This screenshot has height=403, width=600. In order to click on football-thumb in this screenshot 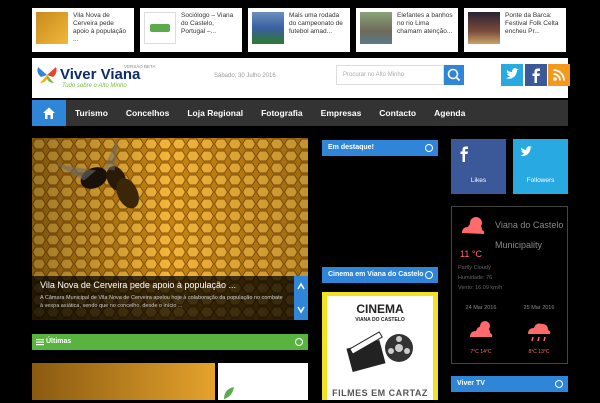, I will do `click(268, 28)`.